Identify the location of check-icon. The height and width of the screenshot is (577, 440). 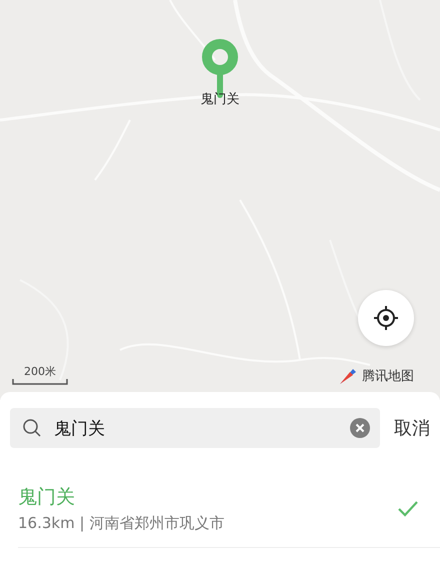
(408, 508).